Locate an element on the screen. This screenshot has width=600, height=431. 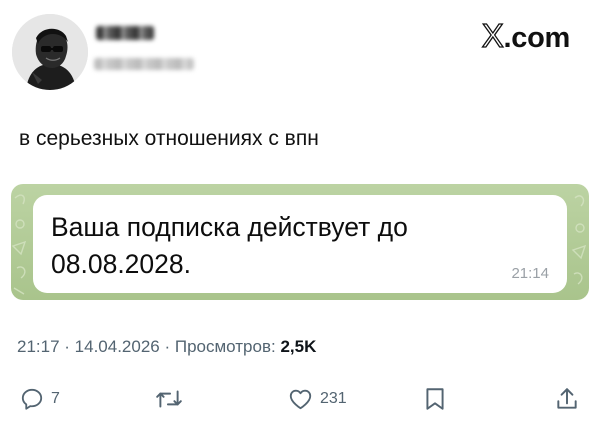
display-name-blurred is located at coordinates (125, 33).